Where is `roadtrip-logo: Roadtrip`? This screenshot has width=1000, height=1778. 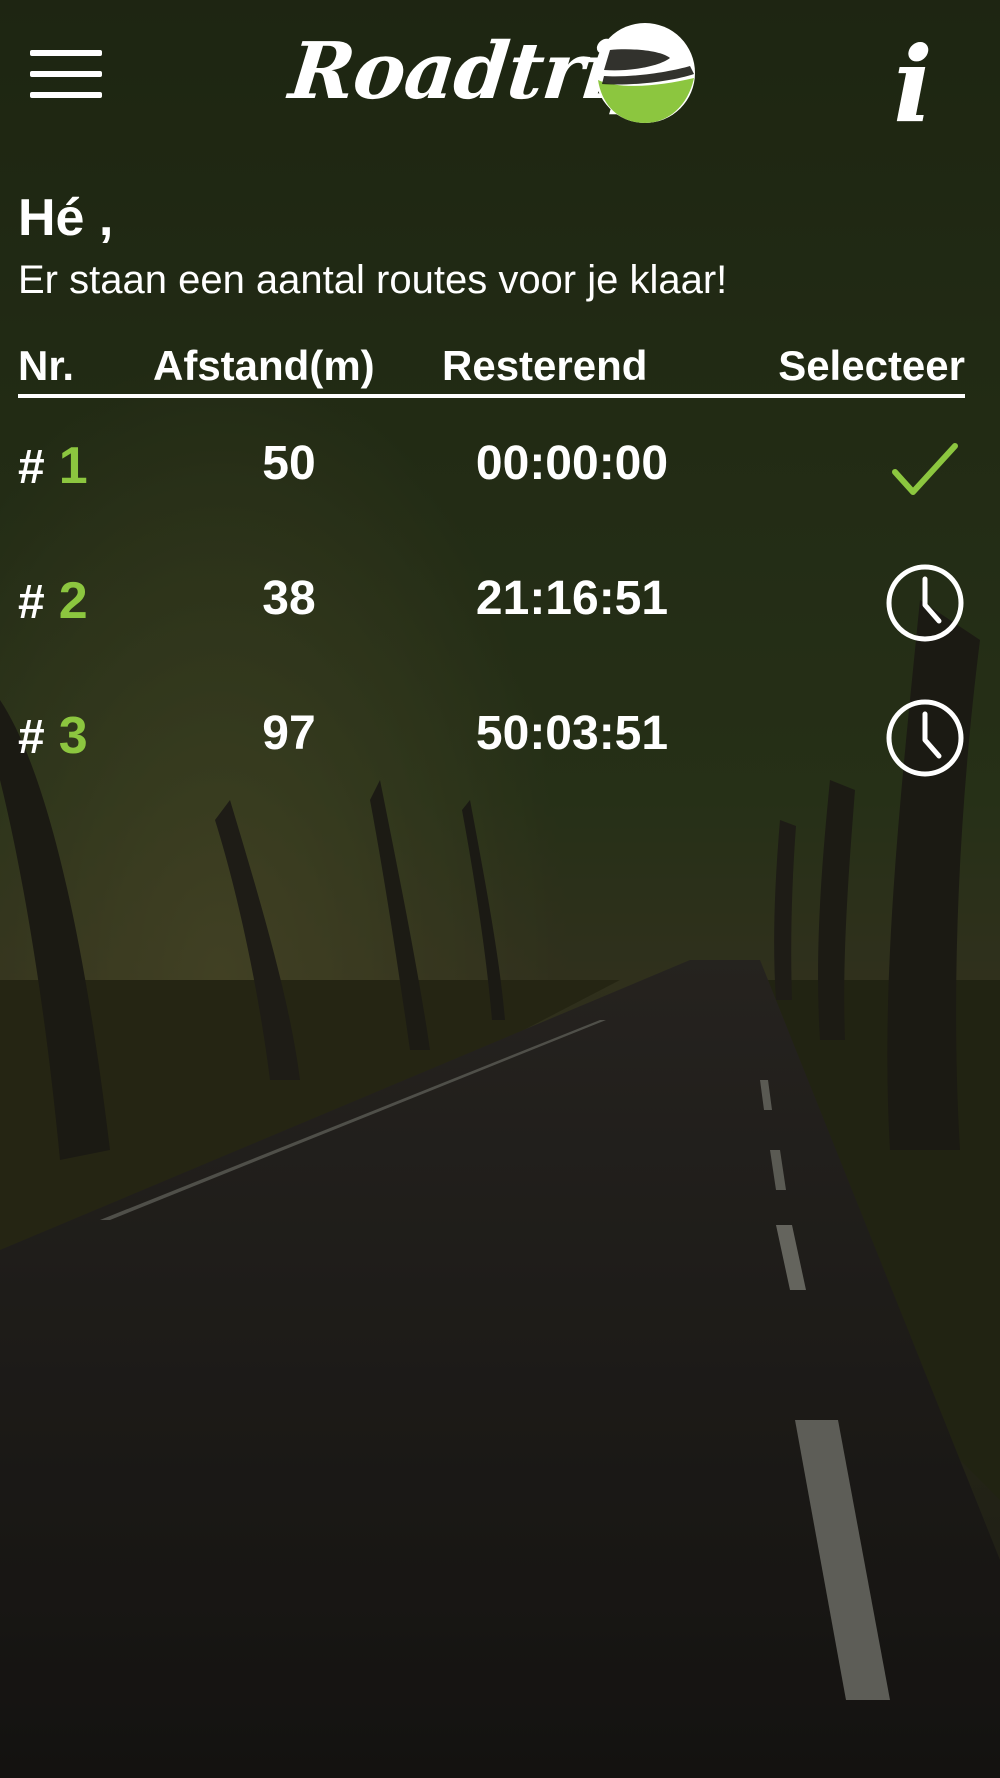 roadtrip-logo: Roadtrip is located at coordinates (492, 74).